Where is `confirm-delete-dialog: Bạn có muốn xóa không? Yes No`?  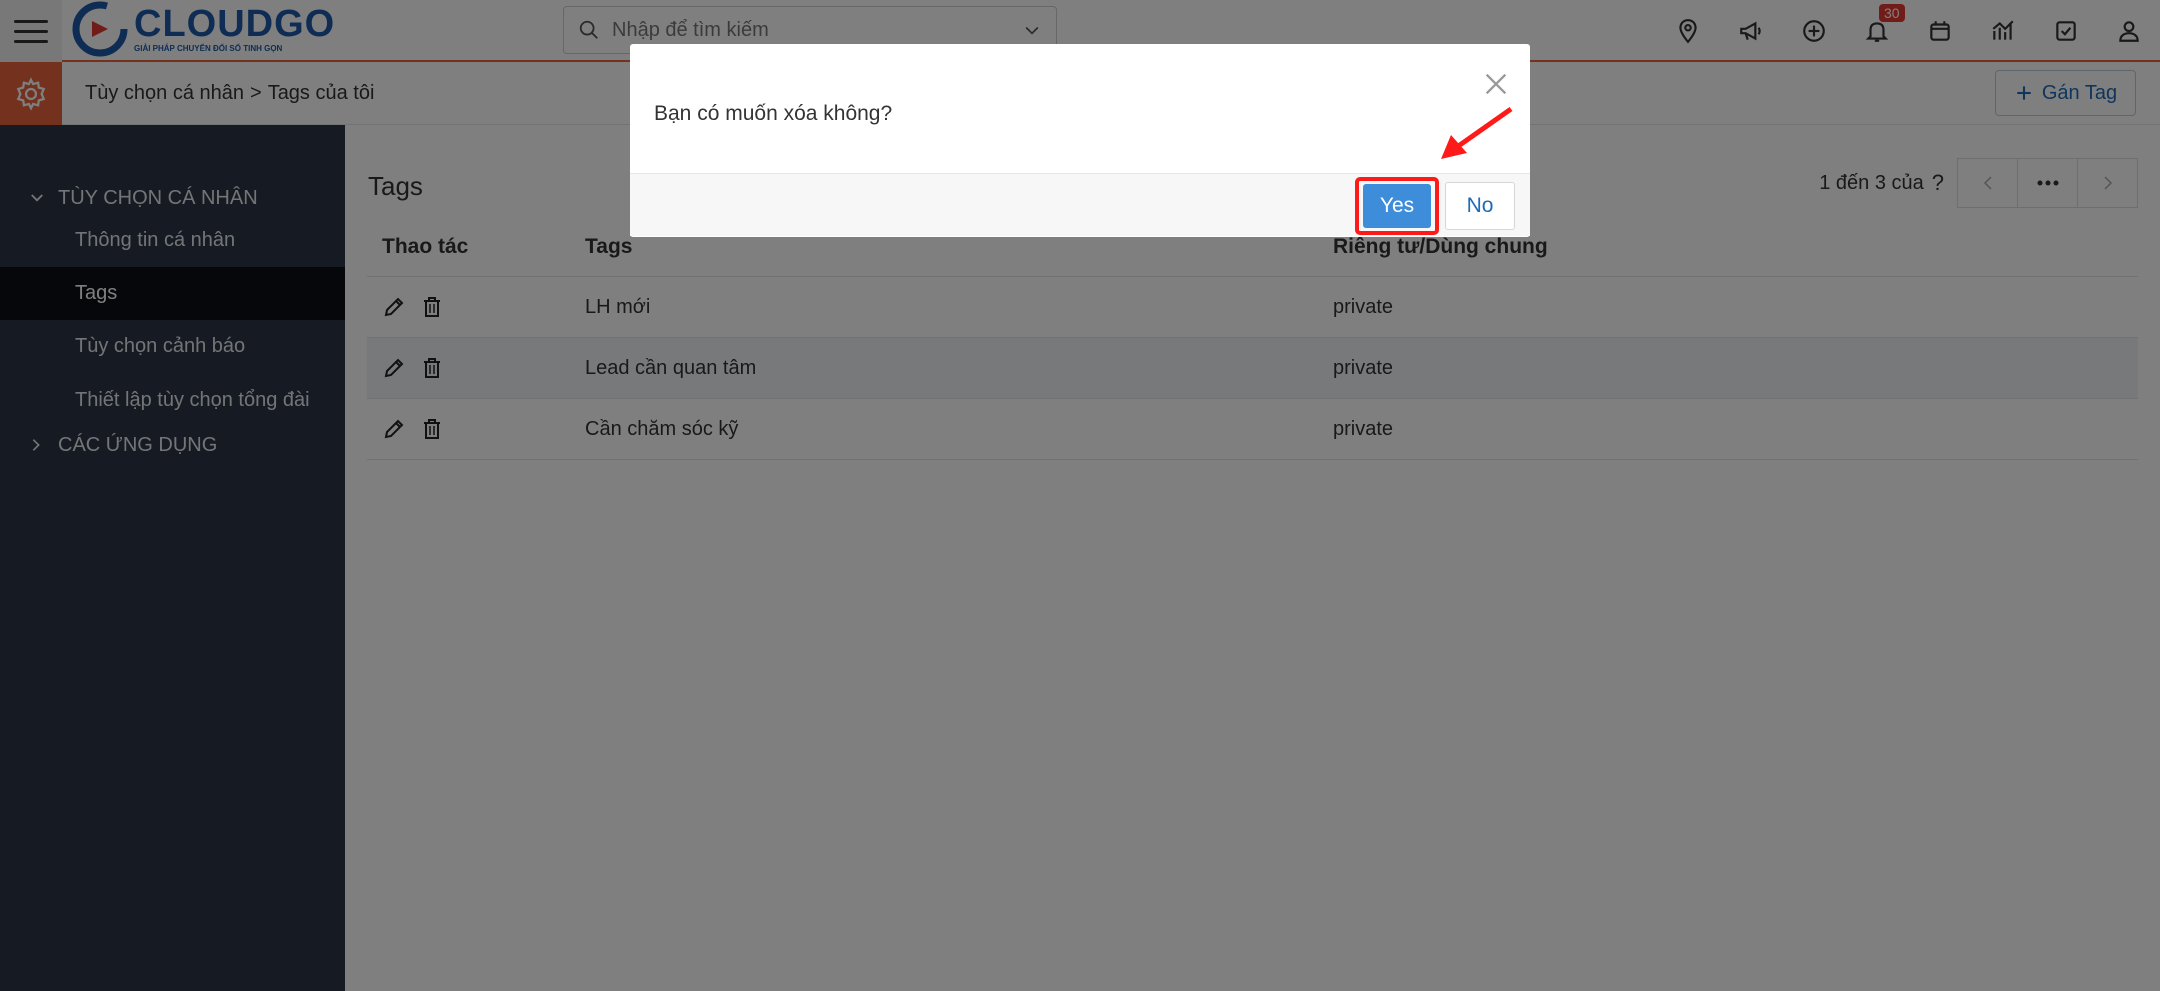
confirm-delete-dialog: Bạn có muốn xóa không? Yes No is located at coordinates (1080, 140).